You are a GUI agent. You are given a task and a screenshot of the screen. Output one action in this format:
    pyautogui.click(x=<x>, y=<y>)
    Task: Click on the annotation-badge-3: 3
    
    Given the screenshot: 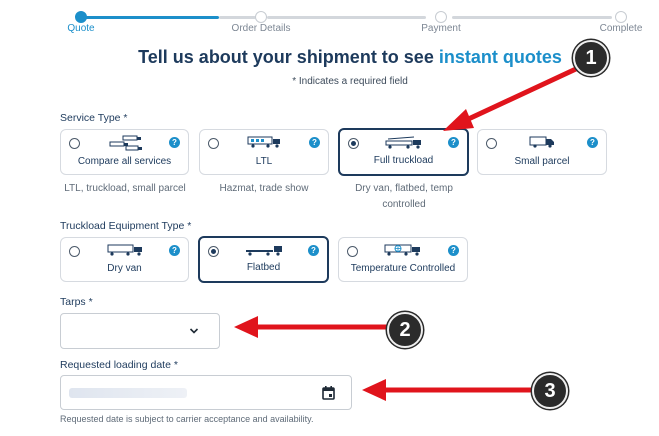 What is the action you would take?
    pyautogui.click(x=550, y=391)
    